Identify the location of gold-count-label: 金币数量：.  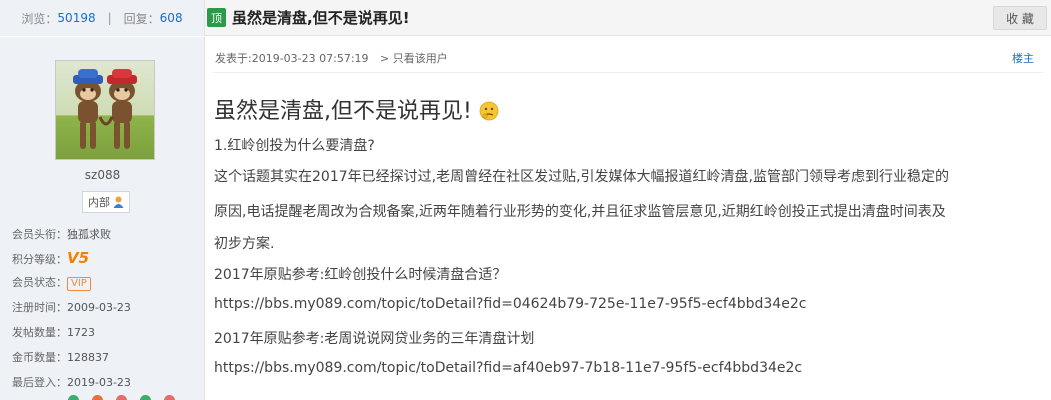
(39, 357).